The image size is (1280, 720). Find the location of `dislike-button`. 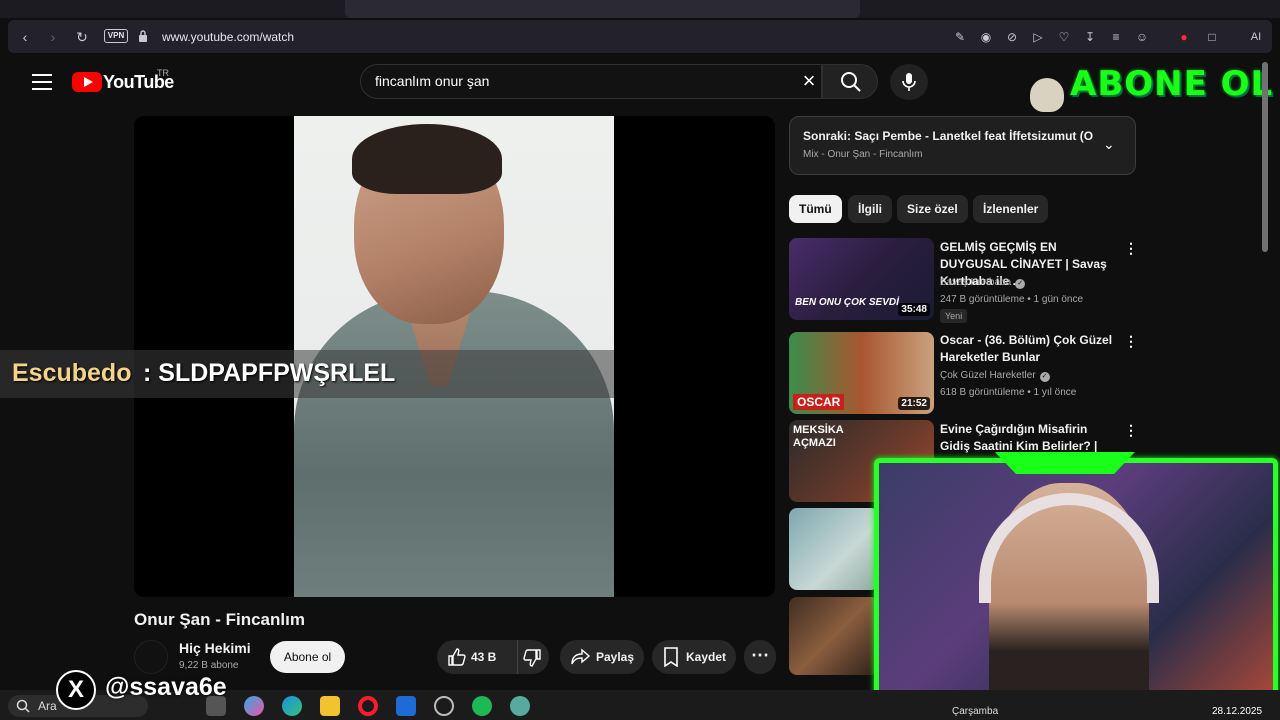

dislike-button is located at coordinates (533, 657).